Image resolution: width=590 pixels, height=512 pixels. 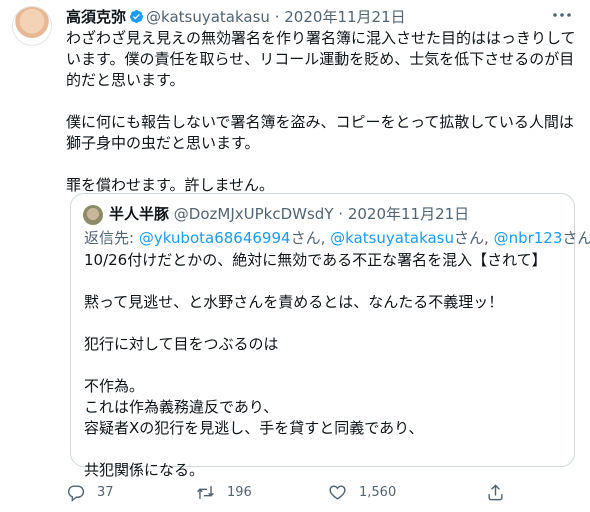 What do you see at coordinates (562, 15) in the screenshot?
I see `more-icon` at bounding box center [562, 15].